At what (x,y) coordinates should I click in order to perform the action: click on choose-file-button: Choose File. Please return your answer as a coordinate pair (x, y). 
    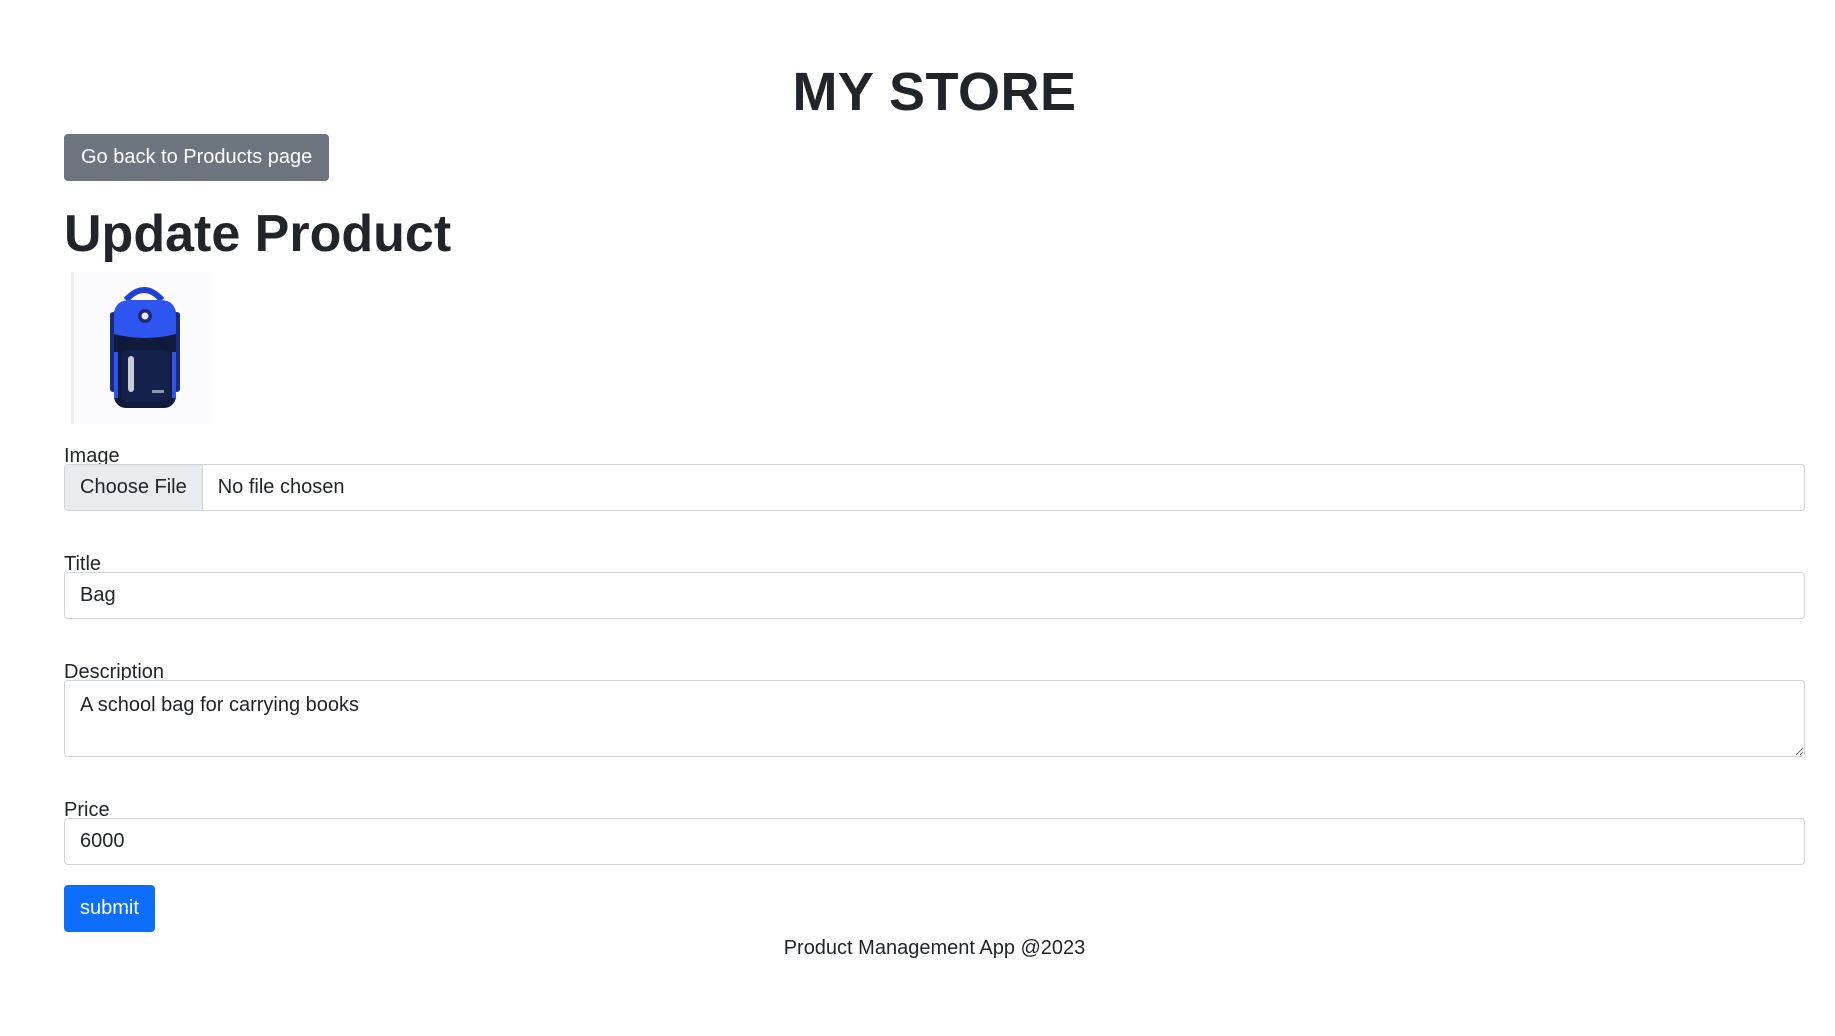
    Looking at the image, I should click on (134, 487).